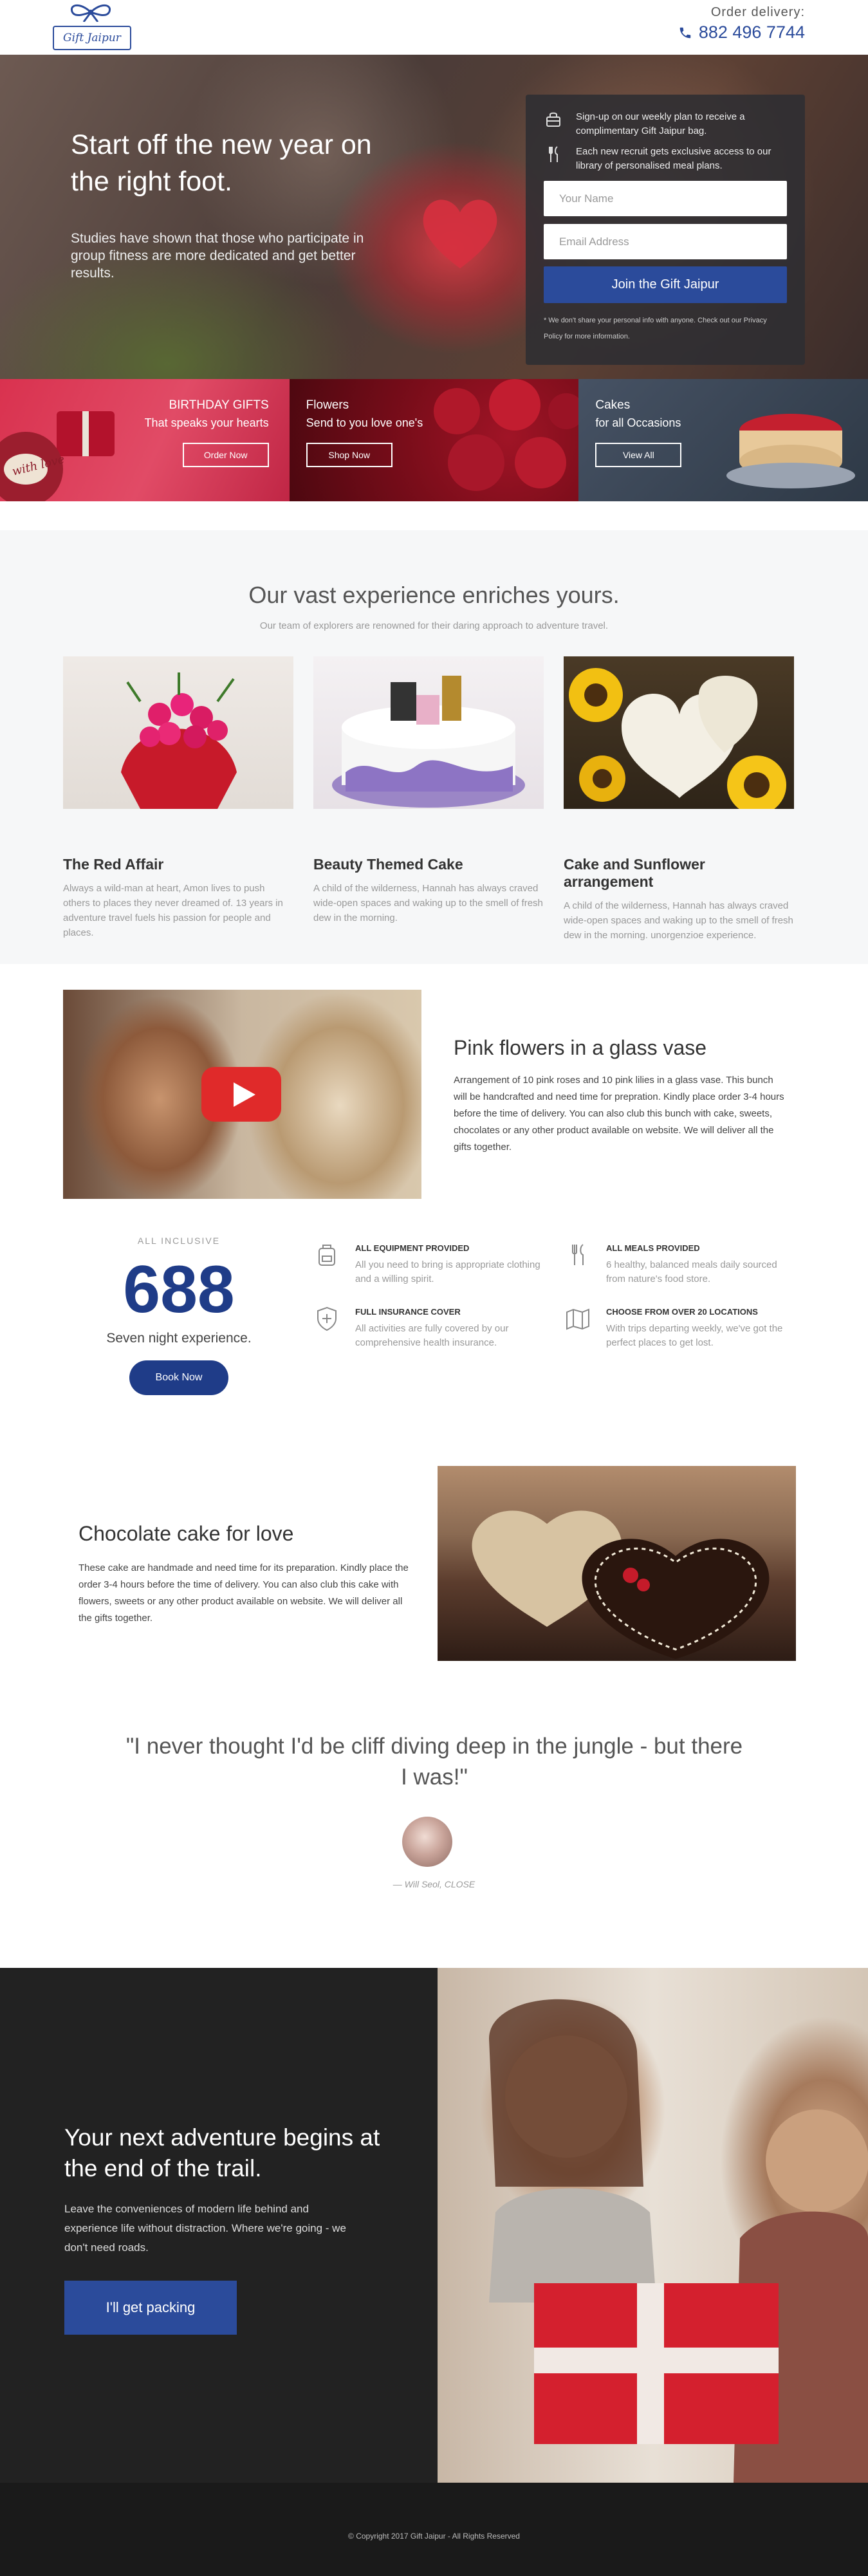  Describe the element at coordinates (679, 733) in the screenshot. I see `sunflower-cake-image` at that location.